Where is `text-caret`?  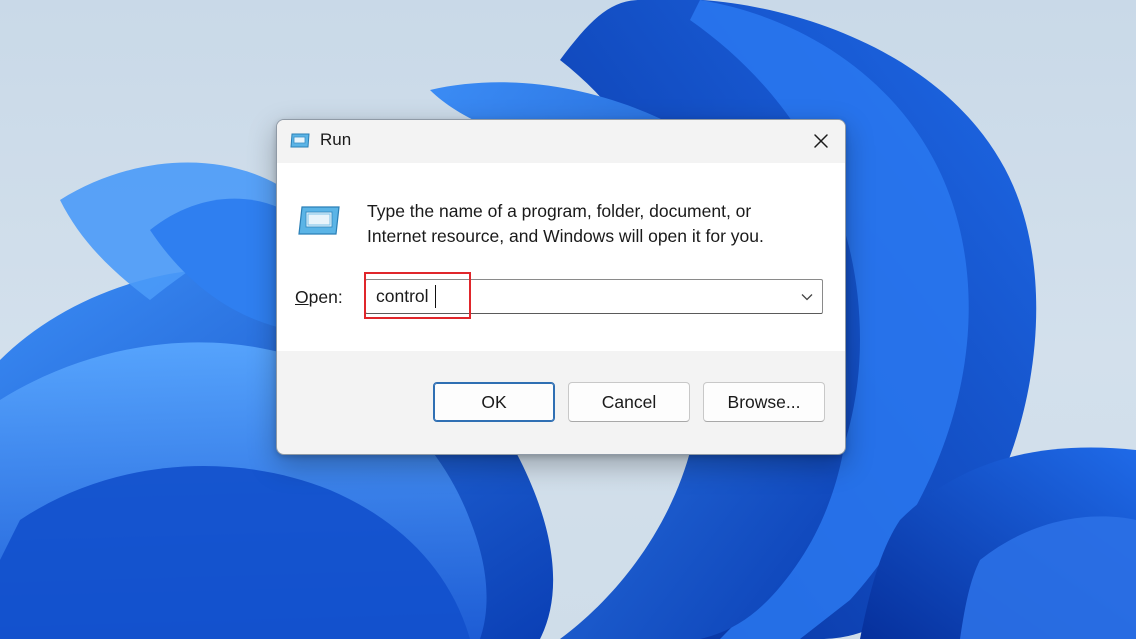 text-caret is located at coordinates (435, 296).